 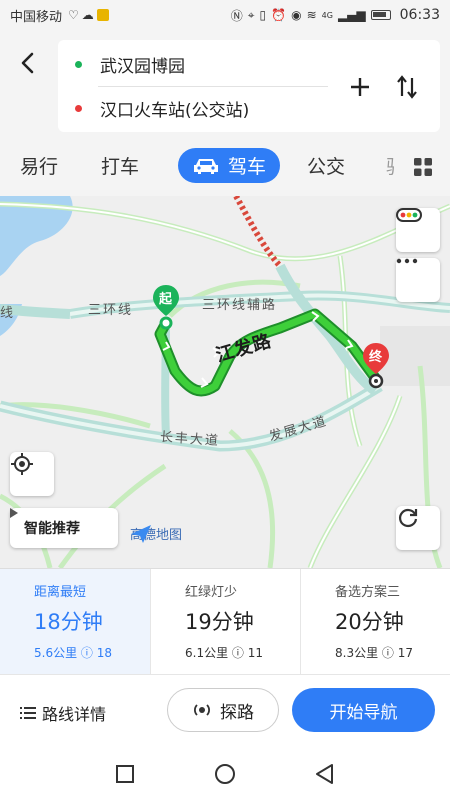 I want to click on amap-logo: 高德地图, so click(x=156, y=533).